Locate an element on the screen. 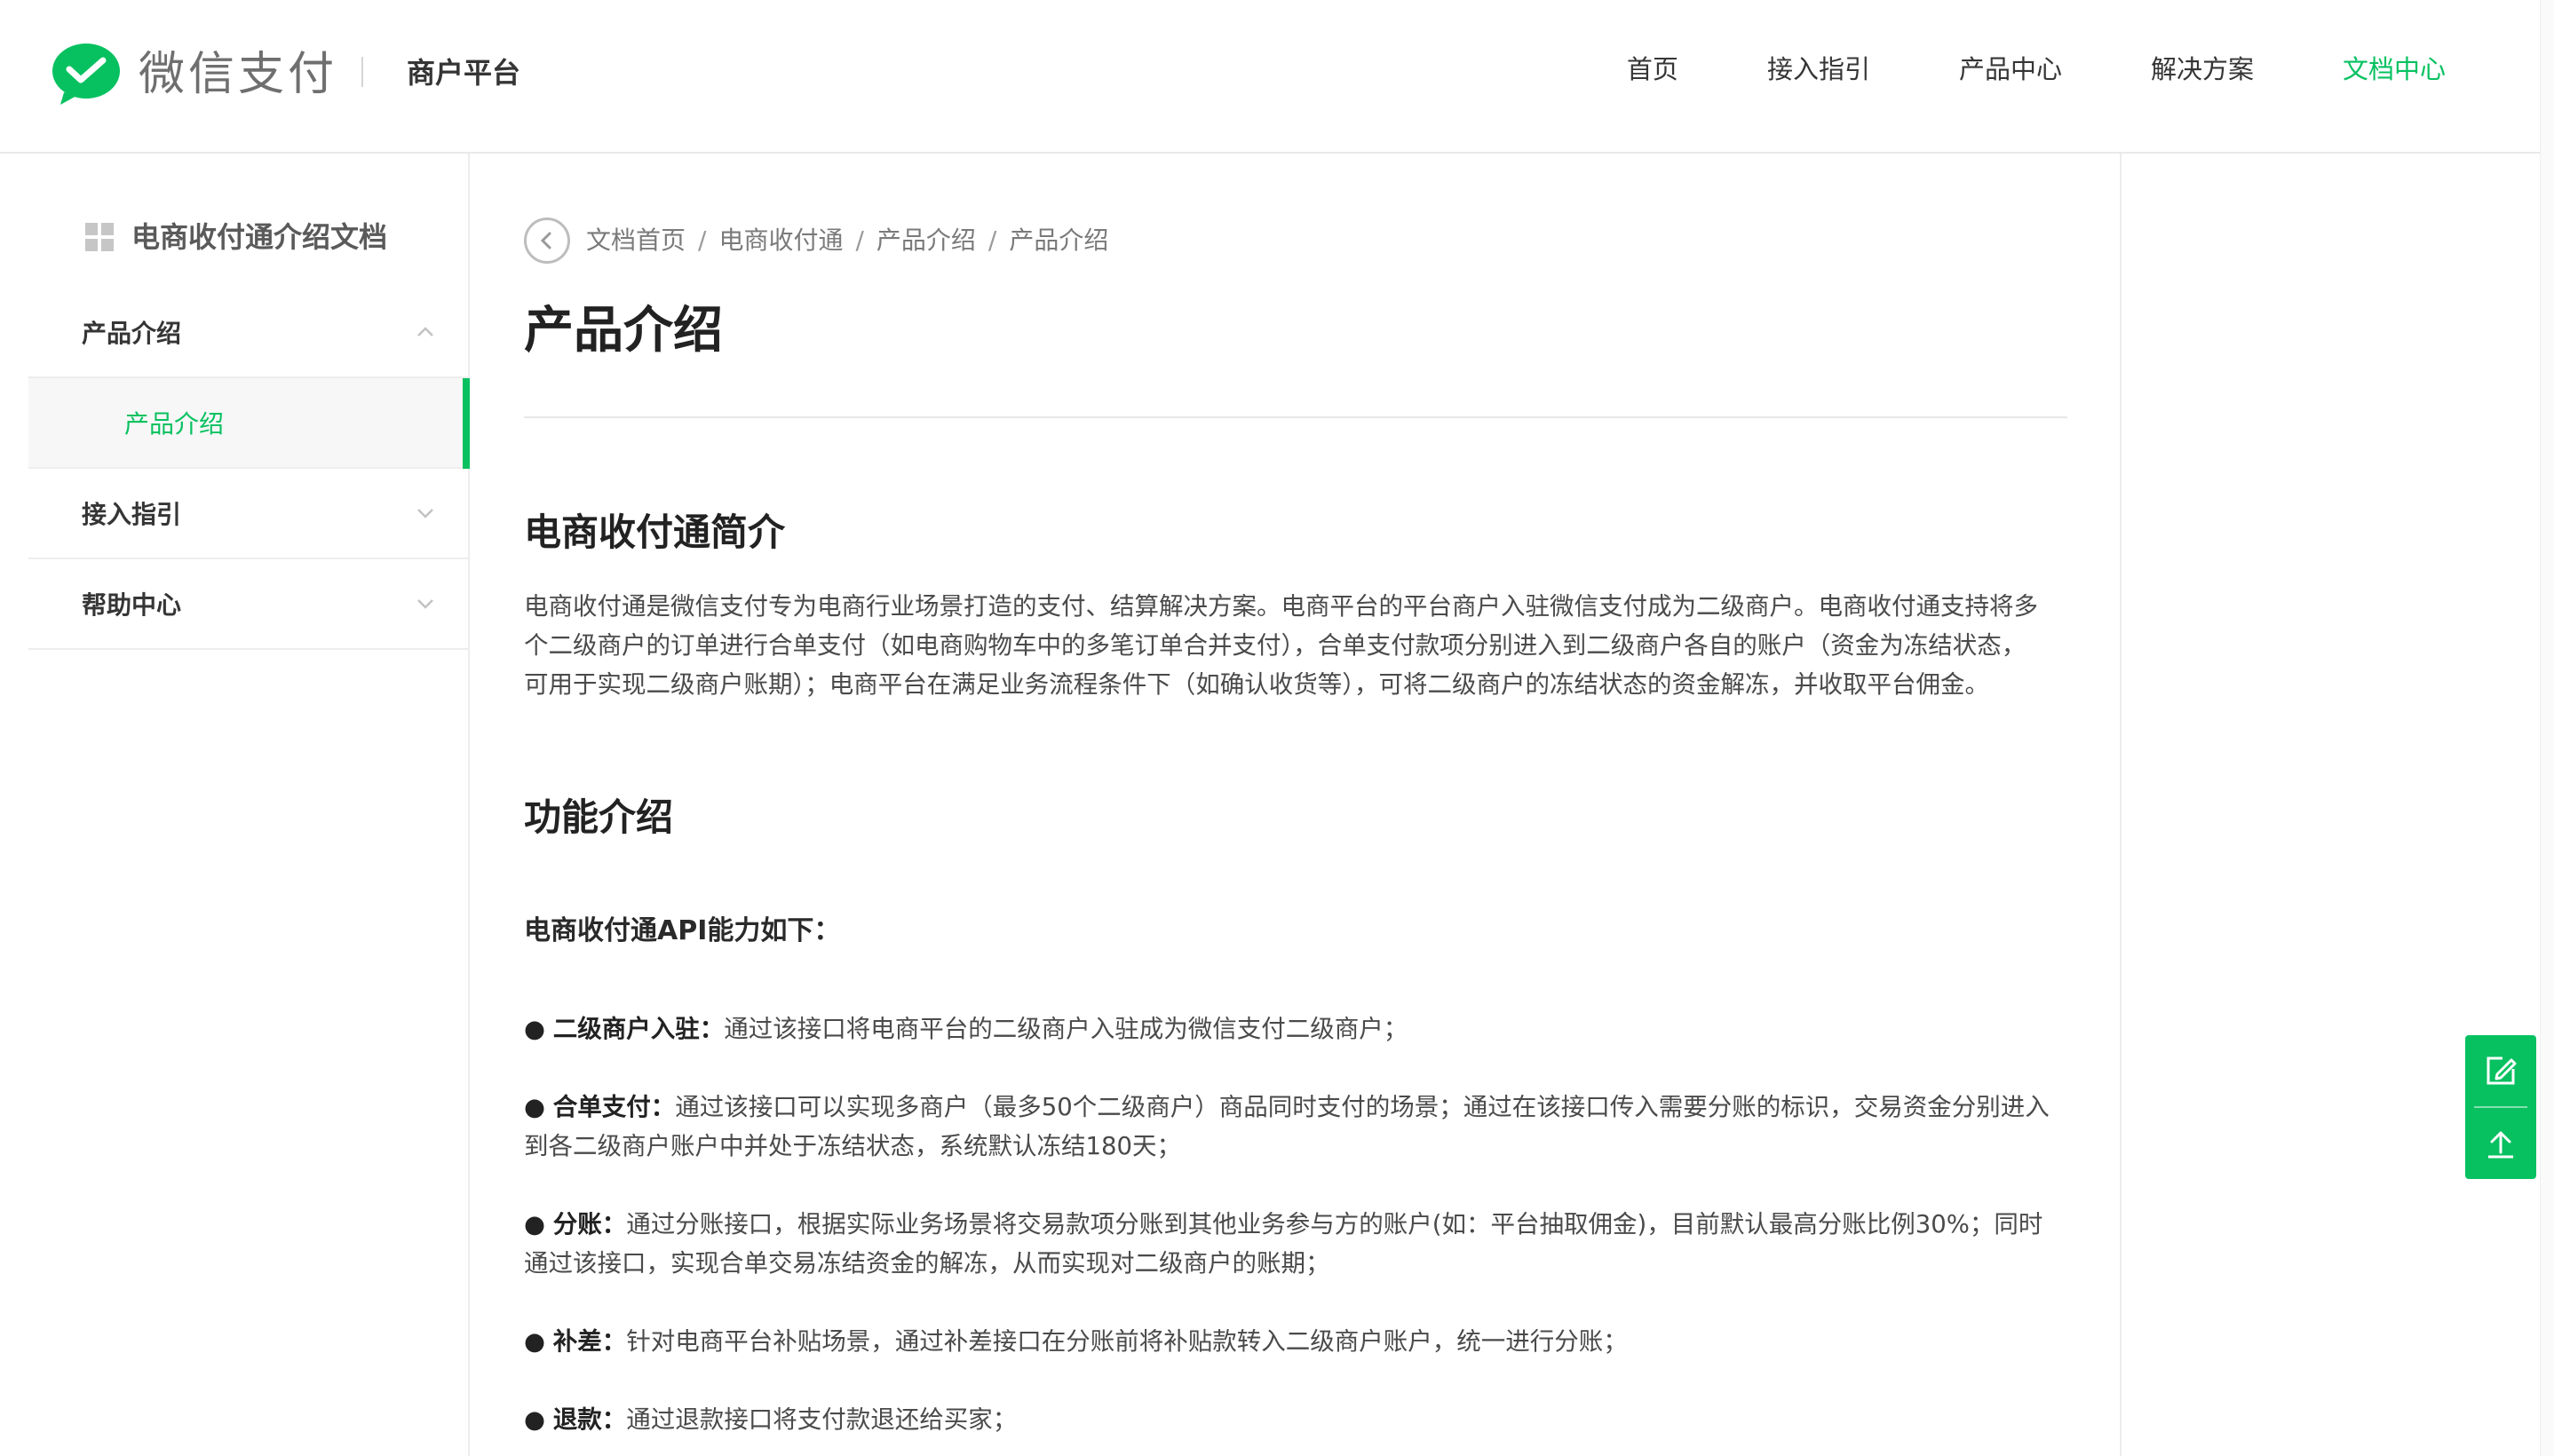  nav-home: 首页 is located at coordinates (1653, 69).